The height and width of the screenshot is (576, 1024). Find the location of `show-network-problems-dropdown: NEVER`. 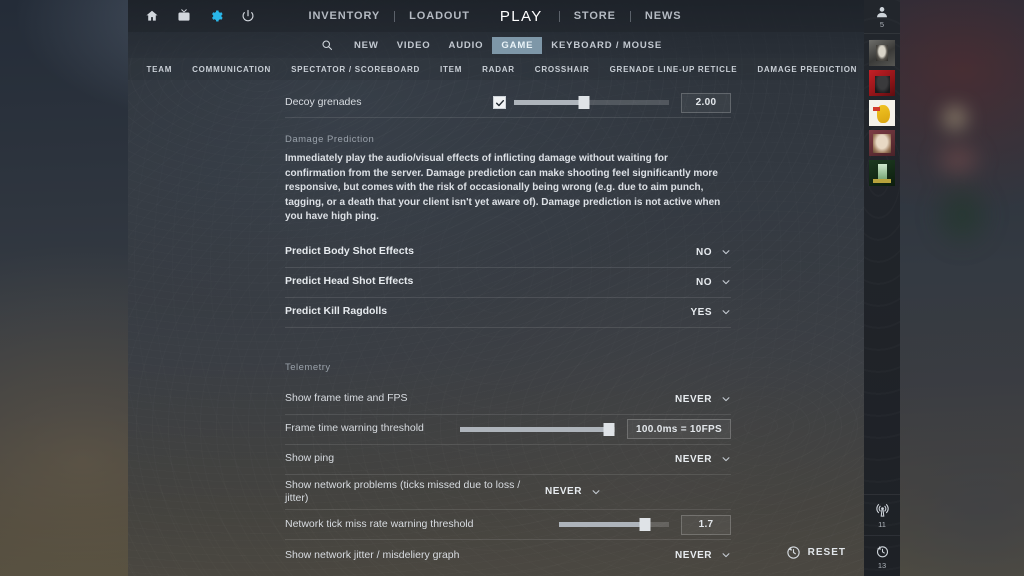

show-network-problems-dropdown: NEVER is located at coordinates (573, 491).